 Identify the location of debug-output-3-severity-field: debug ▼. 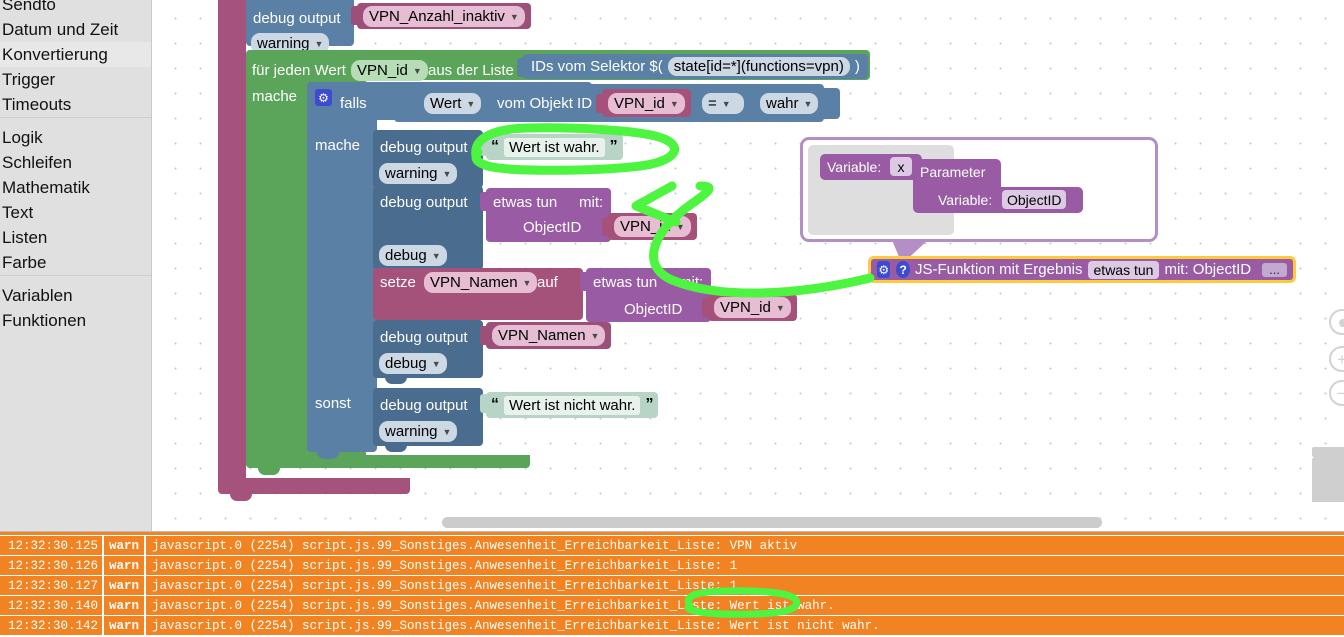
(413, 363).